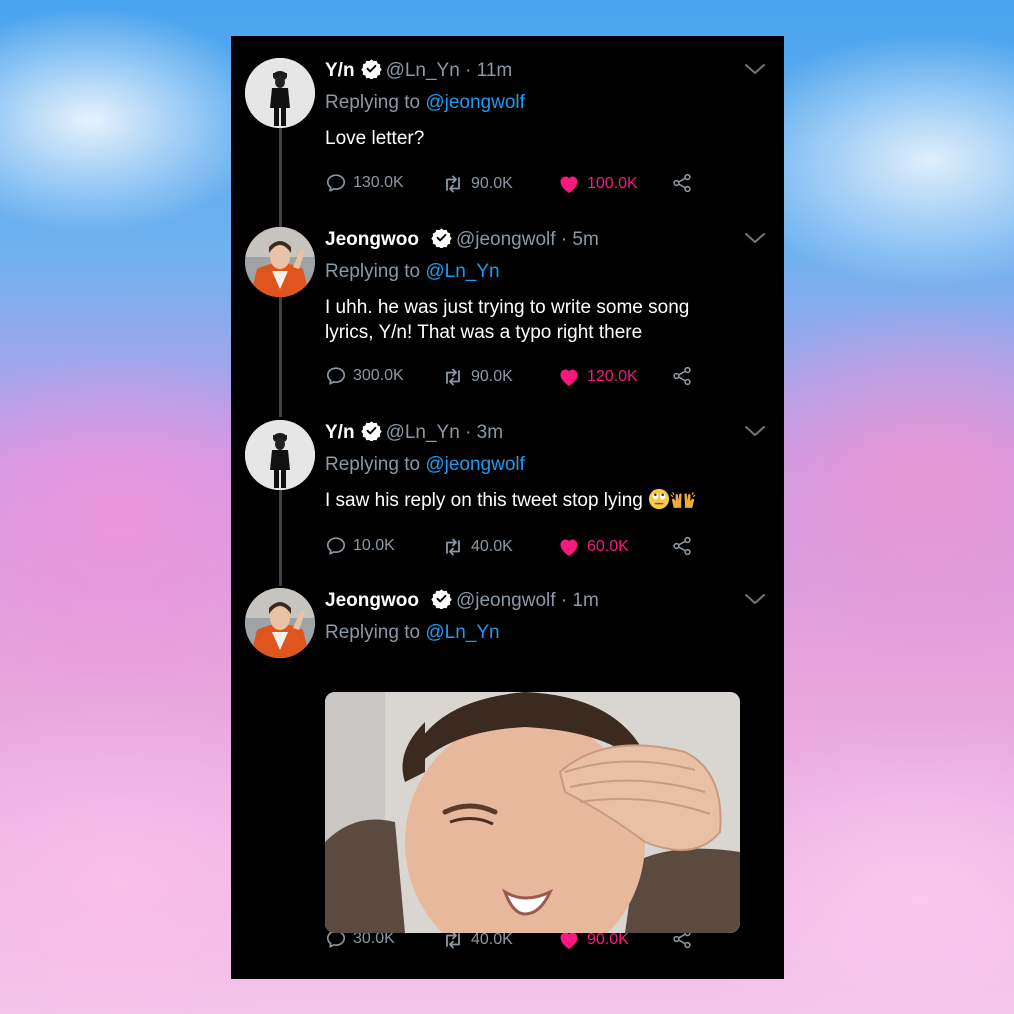  I want to click on like-count: 120.0K, so click(612, 376).